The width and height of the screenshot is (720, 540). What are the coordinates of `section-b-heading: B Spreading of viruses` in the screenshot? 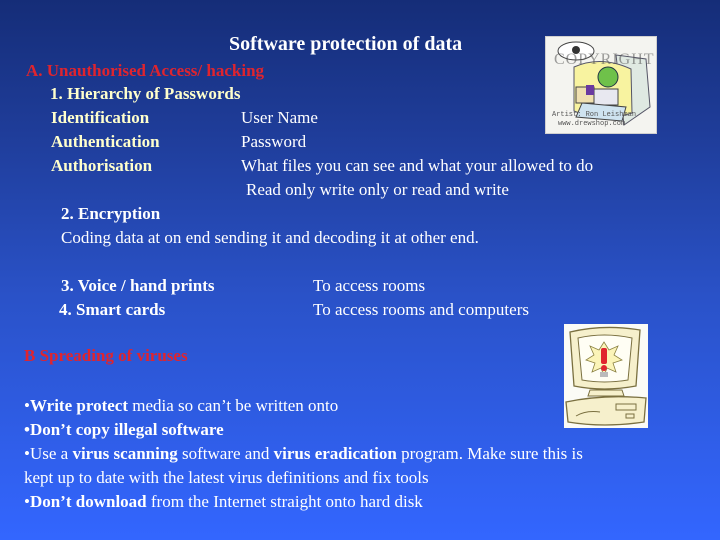 It's located at (106, 355).